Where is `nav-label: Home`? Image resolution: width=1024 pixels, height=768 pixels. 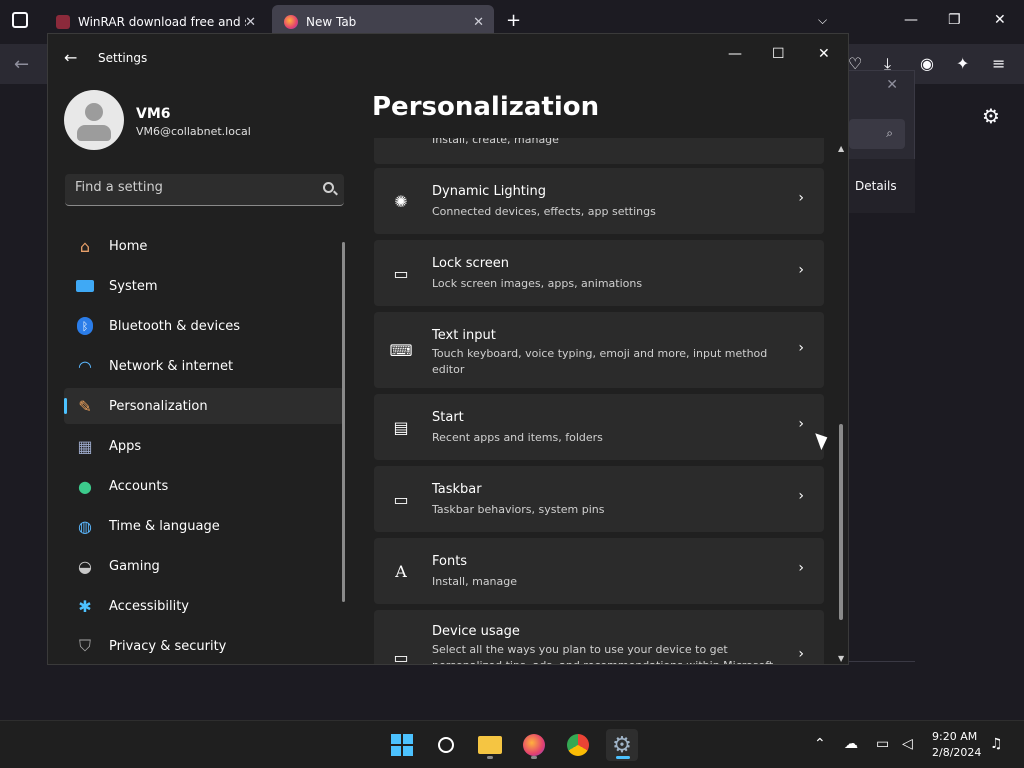 nav-label: Home is located at coordinates (128, 246).